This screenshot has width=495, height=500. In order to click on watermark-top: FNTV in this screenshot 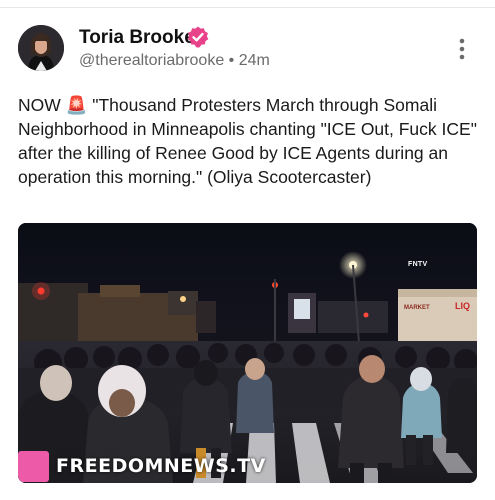, I will do `click(418, 264)`.